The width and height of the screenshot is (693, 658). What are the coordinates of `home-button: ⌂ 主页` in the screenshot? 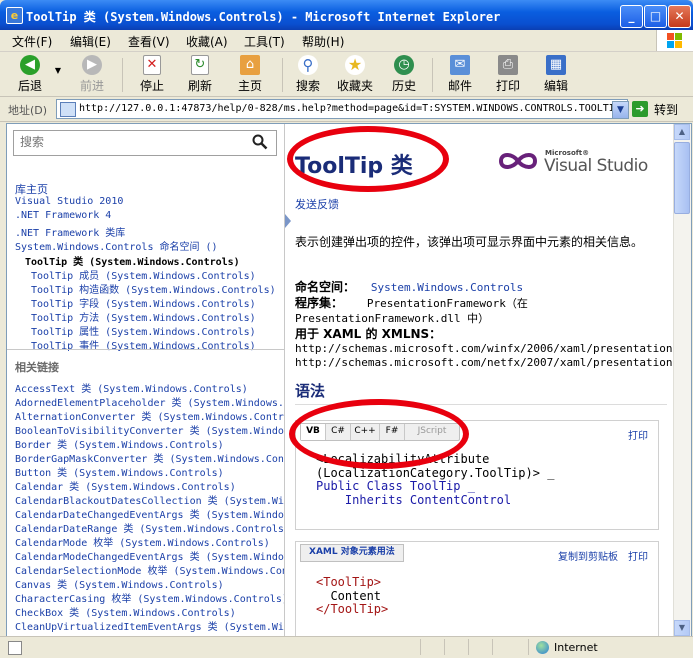 It's located at (250, 74).